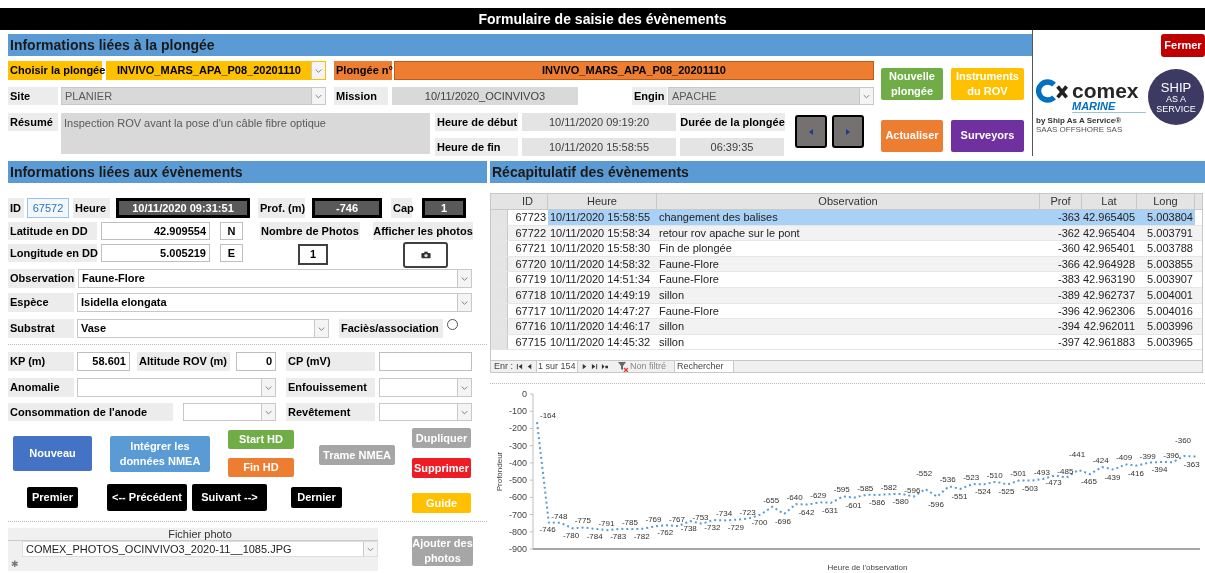 This screenshot has width=1205, height=573. What do you see at coordinates (1109, 217) in the screenshot?
I see `table-cell: 42.965405` at bounding box center [1109, 217].